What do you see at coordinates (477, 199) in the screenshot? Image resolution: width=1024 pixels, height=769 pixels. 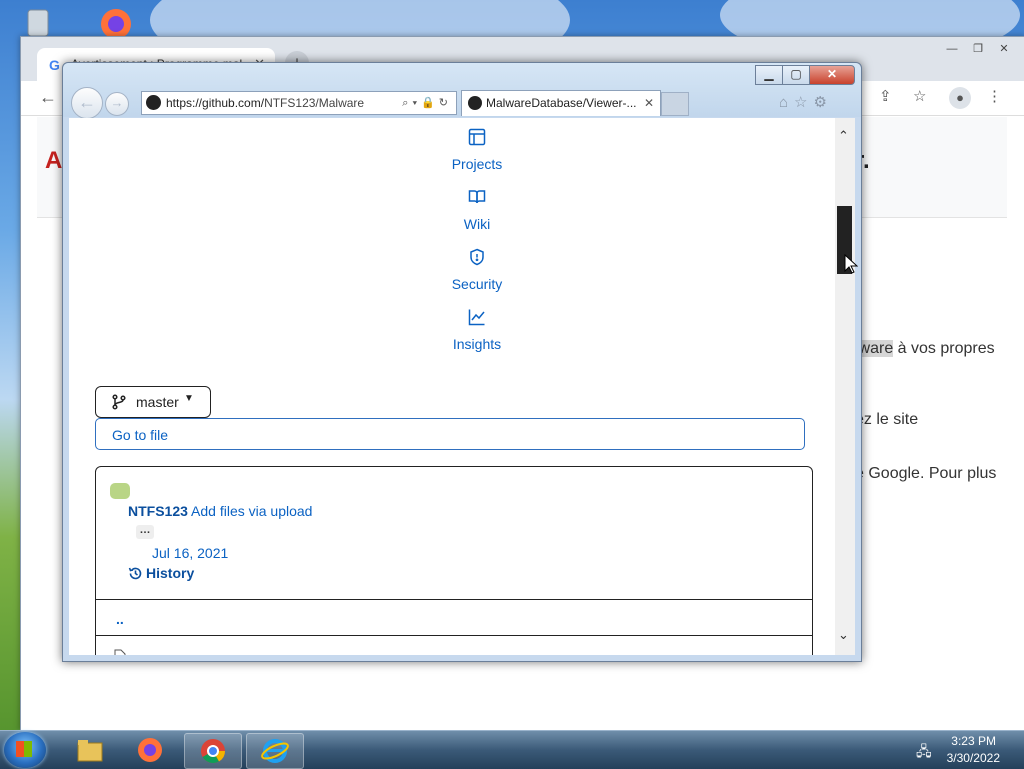 I see `book-icon` at bounding box center [477, 199].